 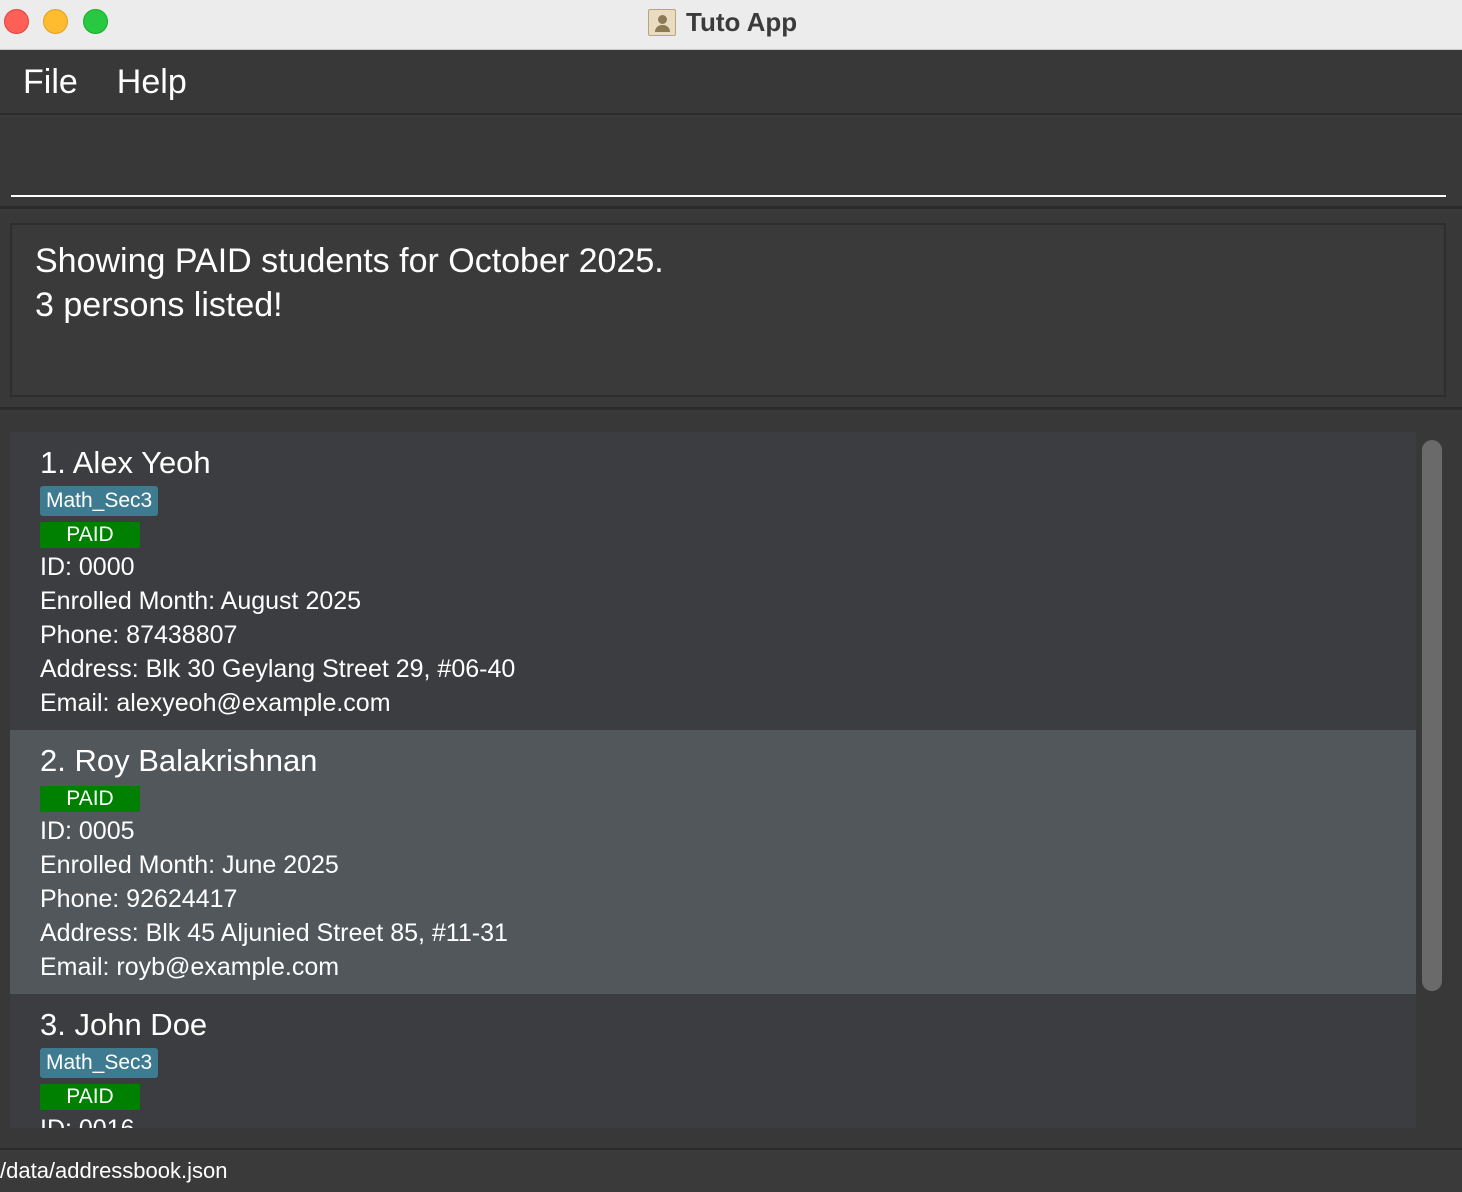 I want to click on person-phone: Phone: 92624417, so click(x=139, y=899).